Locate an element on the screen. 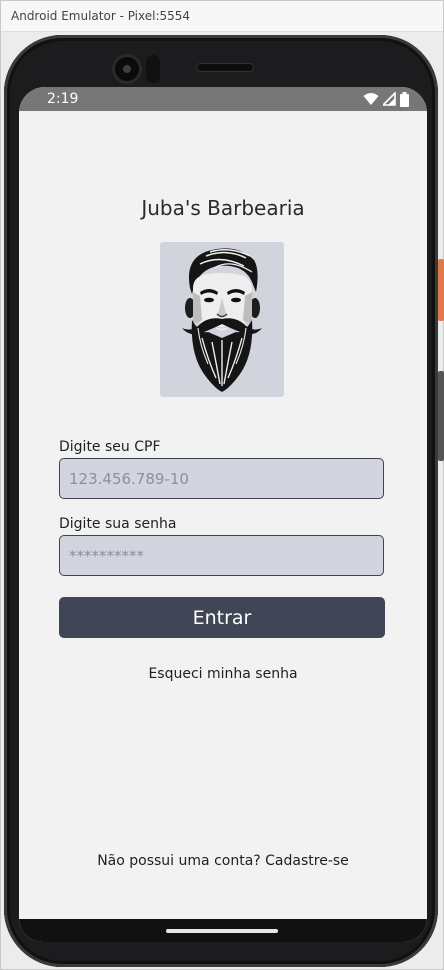  bearded-man-logo is located at coordinates (222, 319).